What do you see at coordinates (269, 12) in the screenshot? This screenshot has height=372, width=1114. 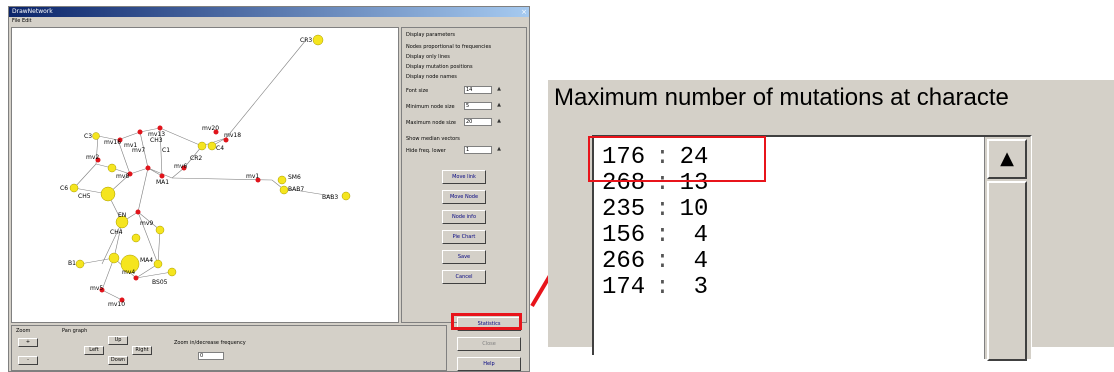 I see `title-bar: DrawNetwork ×` at bounding box center [269, 12].